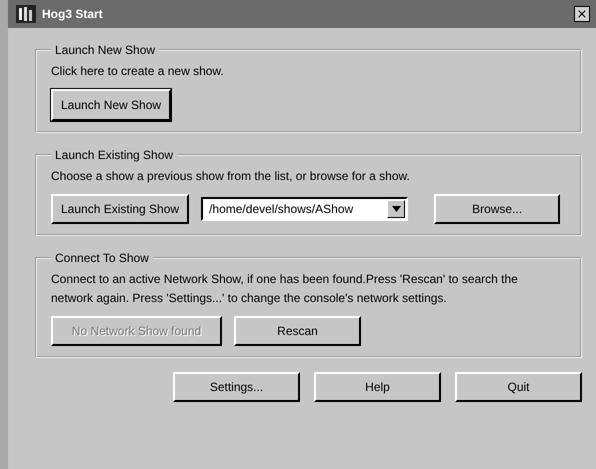 This screenshot has height=469, width=596. What do you see at coordinates (231, 176) in the screenshot?
I see `description-text: Choose a show a previous show from the list, or browse for a show.` at bounding box center [231, 176].